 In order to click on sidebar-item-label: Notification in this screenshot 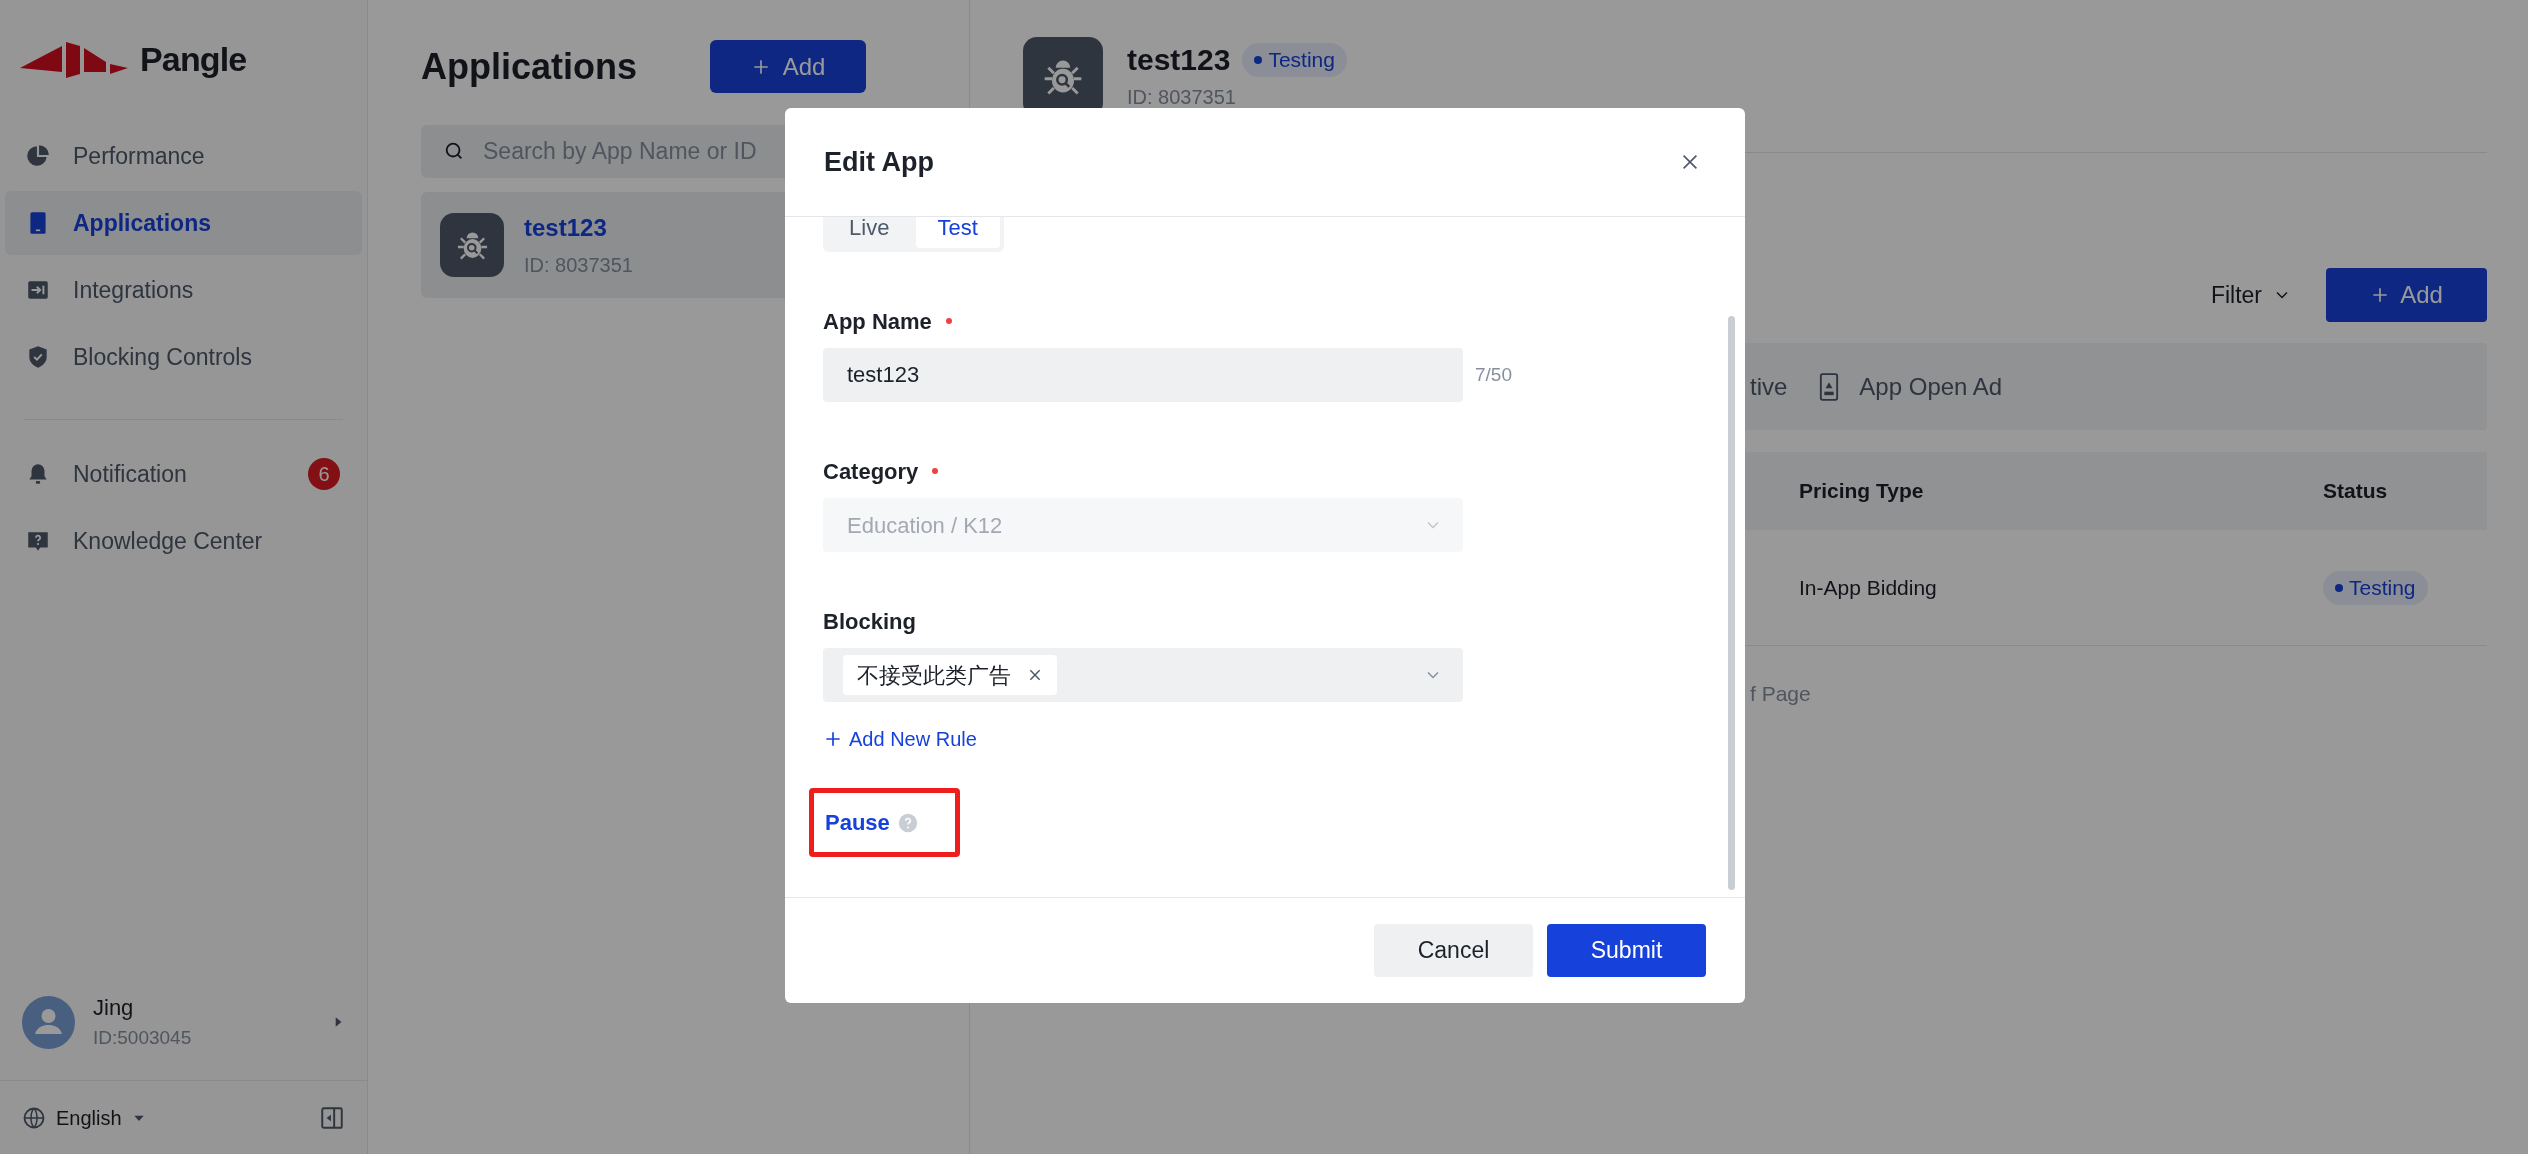, I will do `click(130, 474)`.